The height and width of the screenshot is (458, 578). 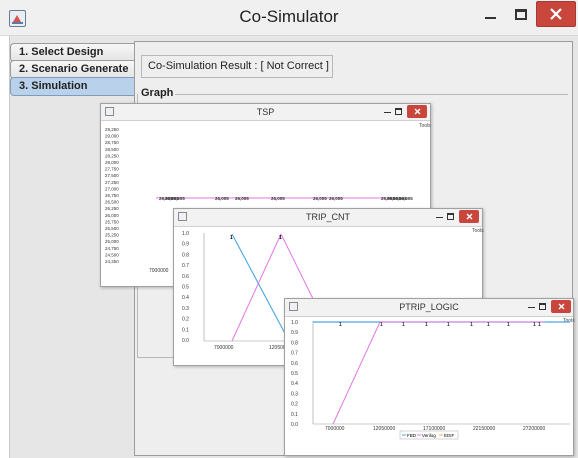 I want to click on ptrip-logic-x-tick: 12050000, so click(x=384, y=429).